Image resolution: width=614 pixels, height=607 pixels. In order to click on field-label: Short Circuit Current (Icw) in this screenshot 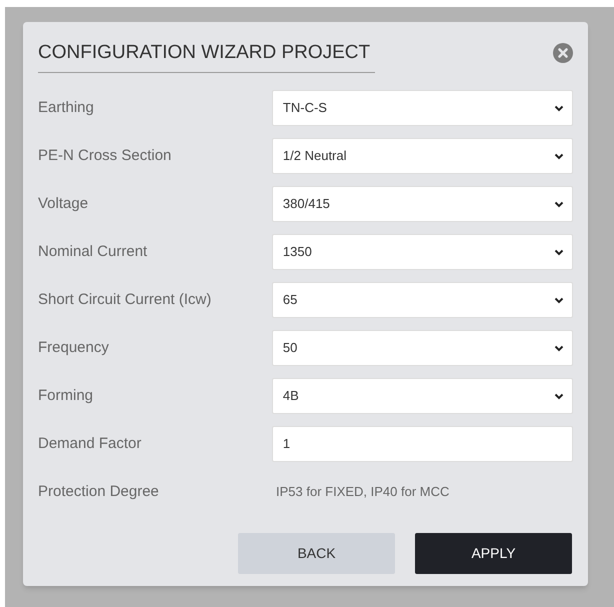, I will do `click(125, 300)`.